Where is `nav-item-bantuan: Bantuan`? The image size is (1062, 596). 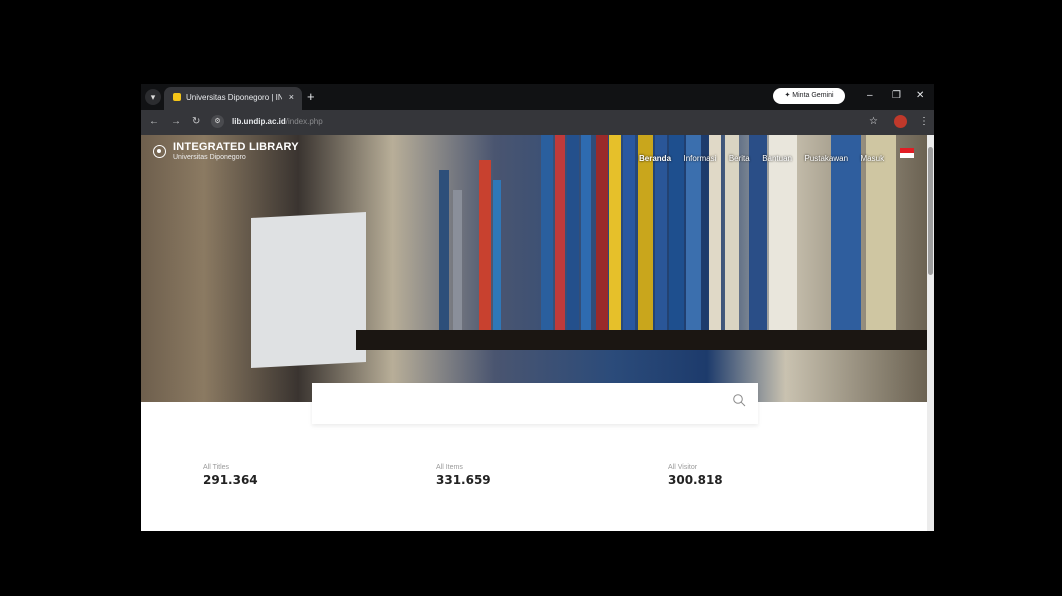 nav-item-bantuan: Bantuan is located at coordinates (777, 158).